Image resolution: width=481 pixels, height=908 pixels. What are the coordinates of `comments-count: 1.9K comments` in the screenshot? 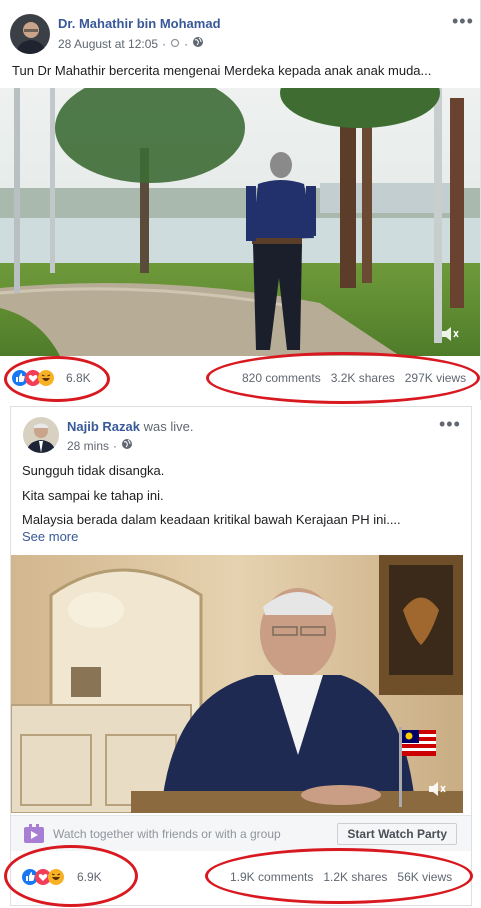 It's located at (271, 877).